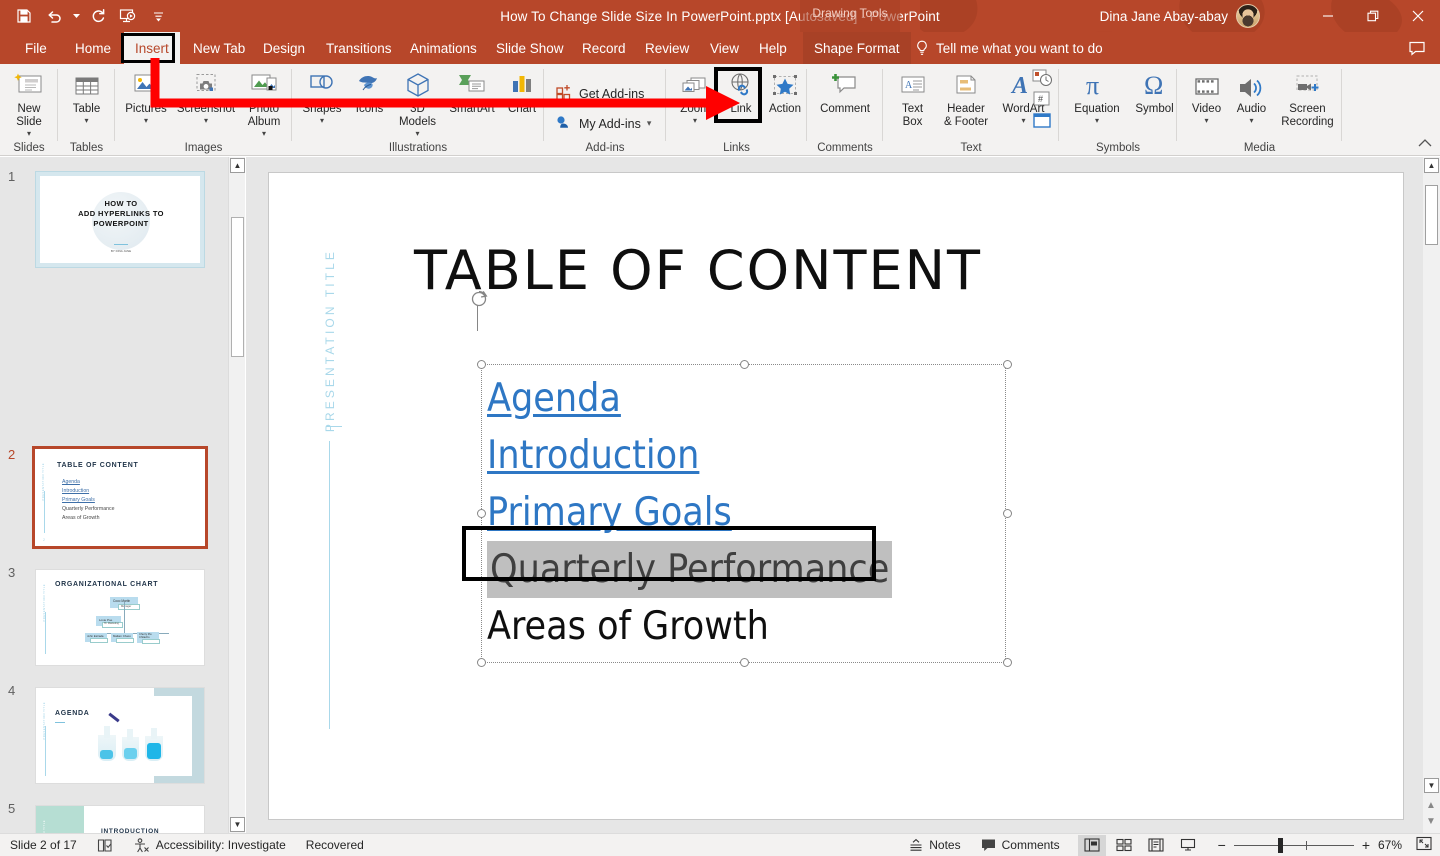  I want to click on zoom-button: Zoom ▾, so click(695, 96).